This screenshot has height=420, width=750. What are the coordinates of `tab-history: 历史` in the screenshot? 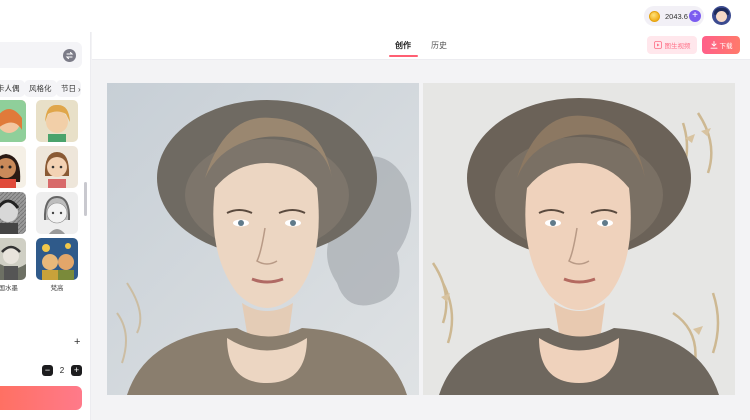 It's located at (439, 45).